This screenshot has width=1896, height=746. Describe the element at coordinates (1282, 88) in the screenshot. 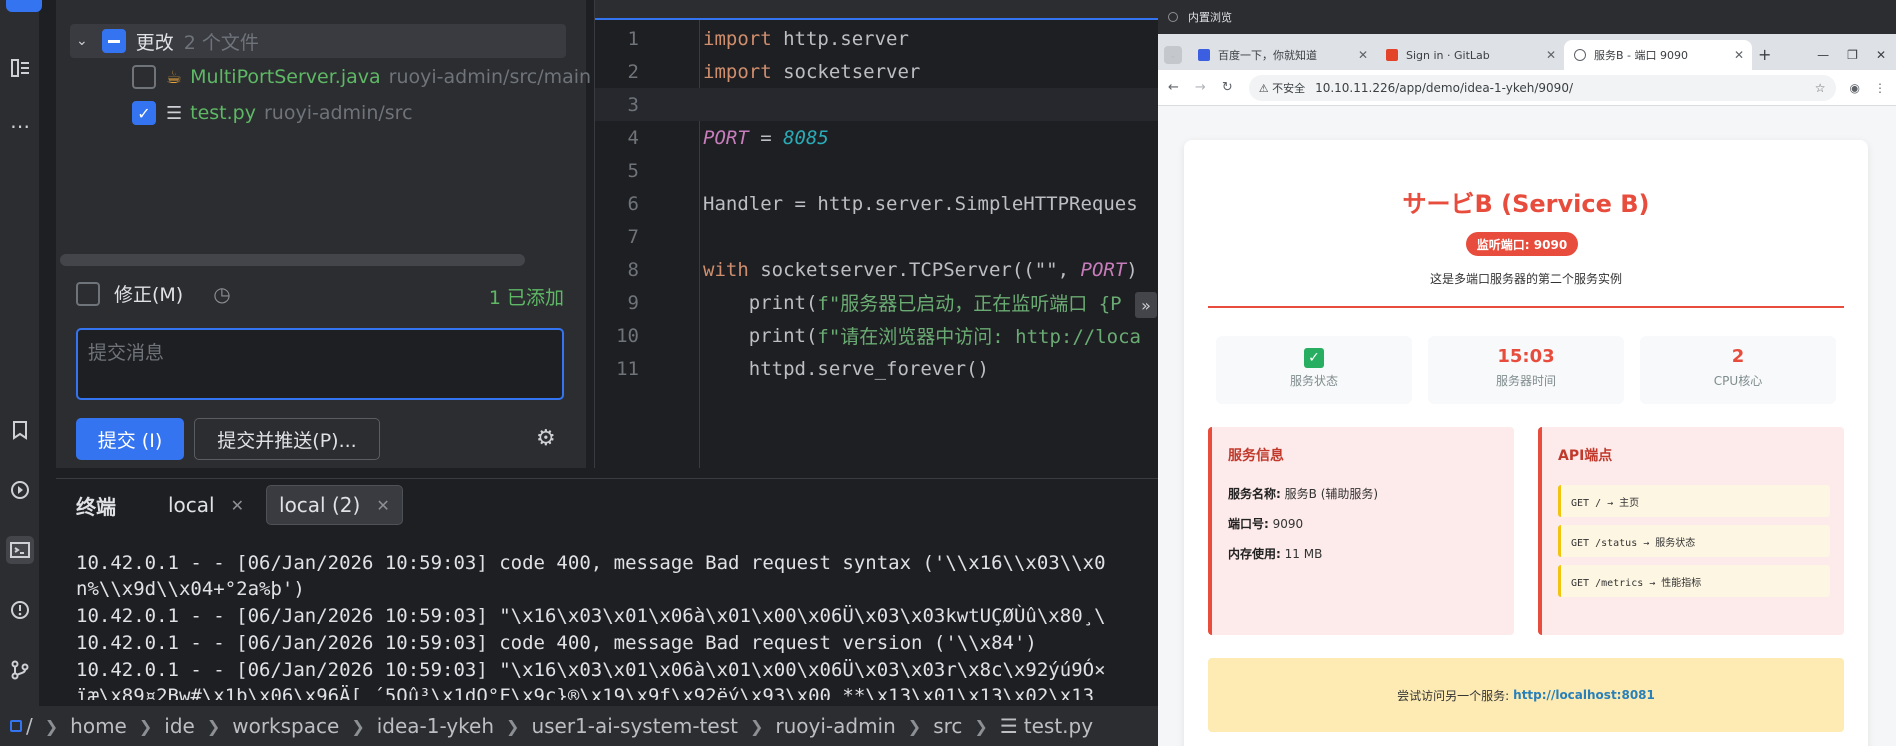

I see `insecure-badge: ⚠ 不安全` at that location.